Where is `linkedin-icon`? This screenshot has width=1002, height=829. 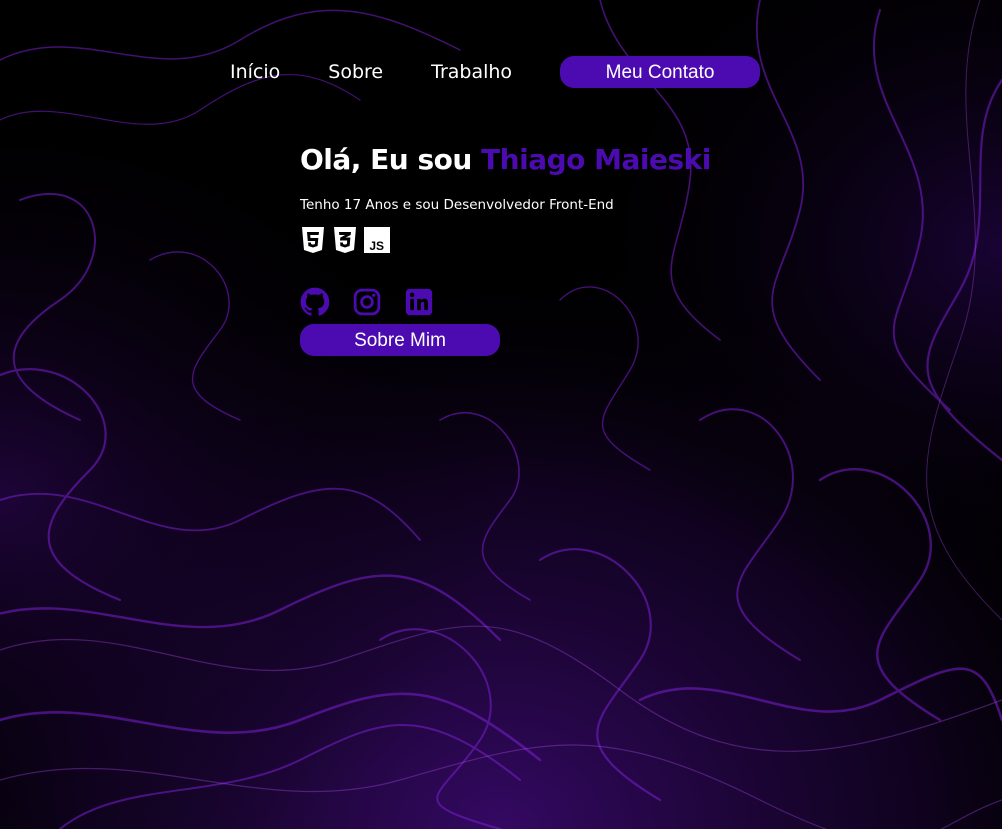 linkedin-icon is located at coordinates (419, 302).